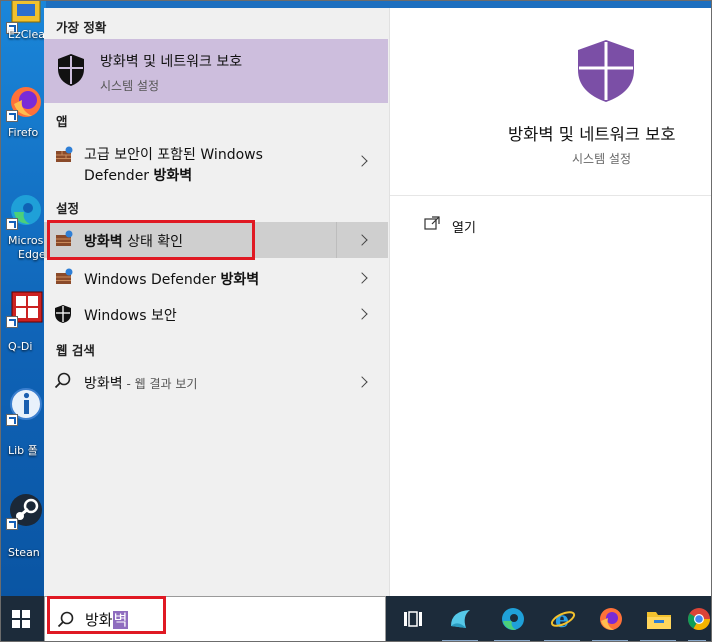 This screenshot has width=712, height=642. I want to click on web-search-item: 방화벽 - 웹 결과 보기, so click(216, 382).